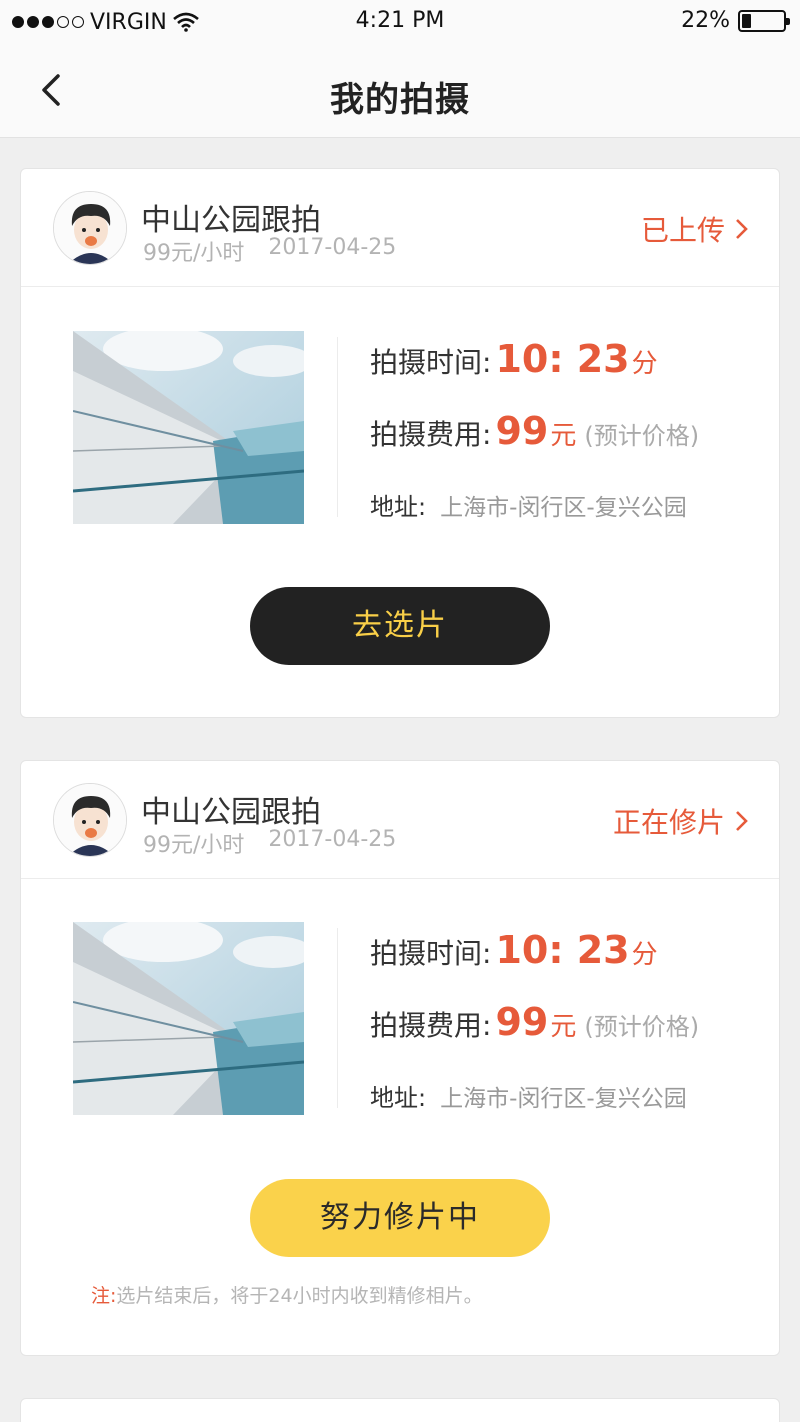 The height and width of the screenshot is (1422, 800). What do you see at coordinates (400, 626) in the screenshot?
I see `select-photos-button: 去选片` at bounding box center [400, 626].